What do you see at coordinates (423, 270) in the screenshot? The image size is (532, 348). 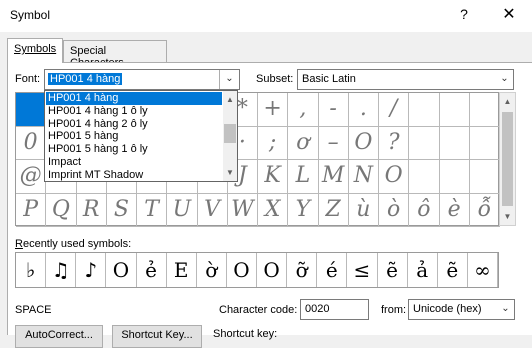 I see `recent-symbol: ả` at bounding box center [423, 270].